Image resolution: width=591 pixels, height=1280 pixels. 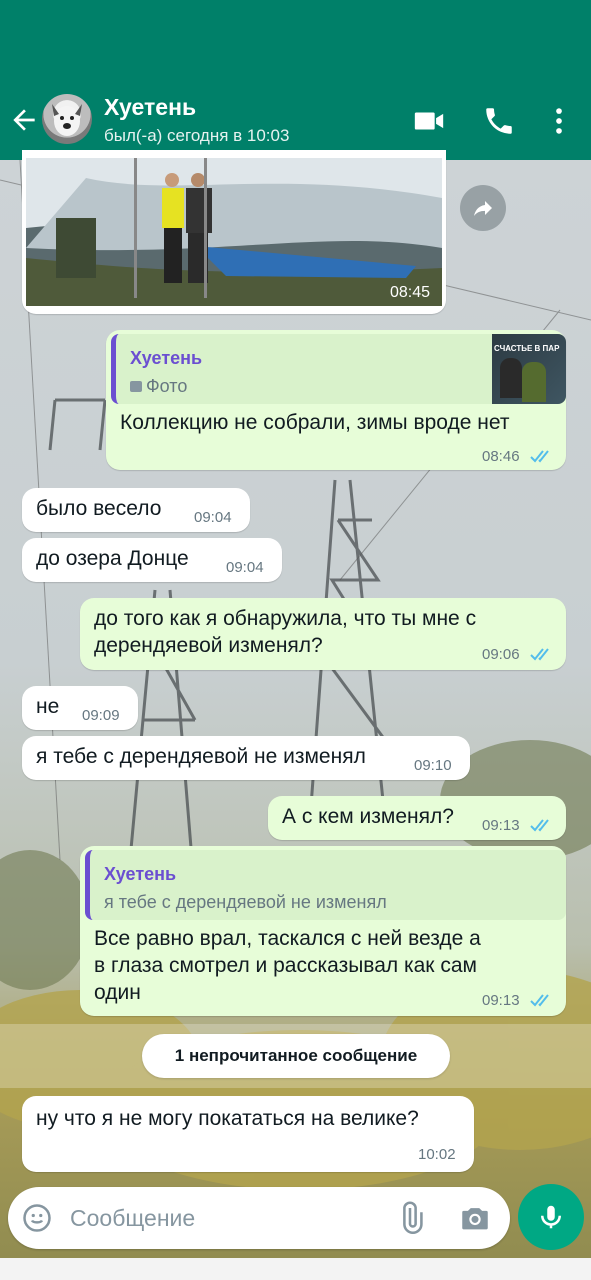 I want to click on message-time: 08:46, so click(x=501, y=456).